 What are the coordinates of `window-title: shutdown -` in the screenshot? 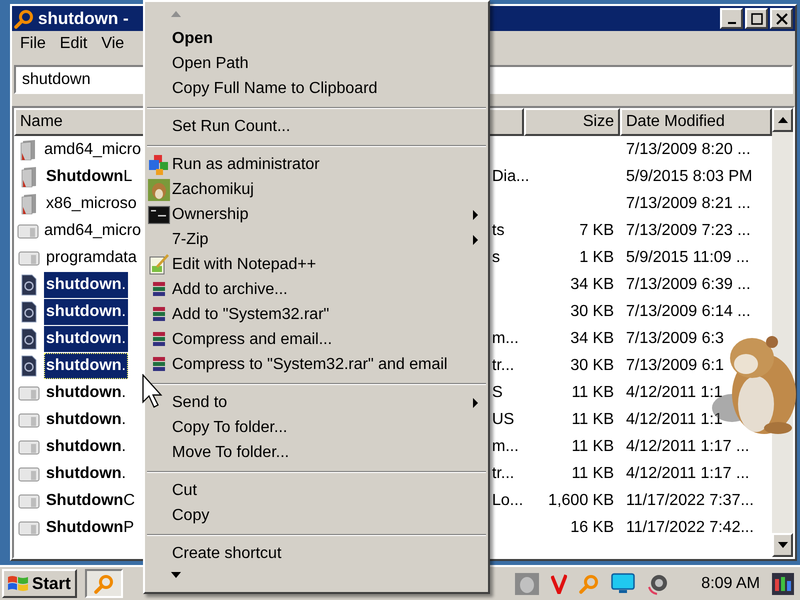 It's located at (83, 19).